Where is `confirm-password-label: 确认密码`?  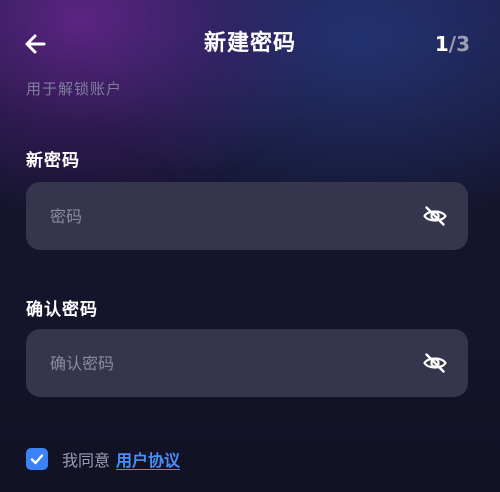 confirm-password-label: 确认密码 is located at coordinates (62, 310).